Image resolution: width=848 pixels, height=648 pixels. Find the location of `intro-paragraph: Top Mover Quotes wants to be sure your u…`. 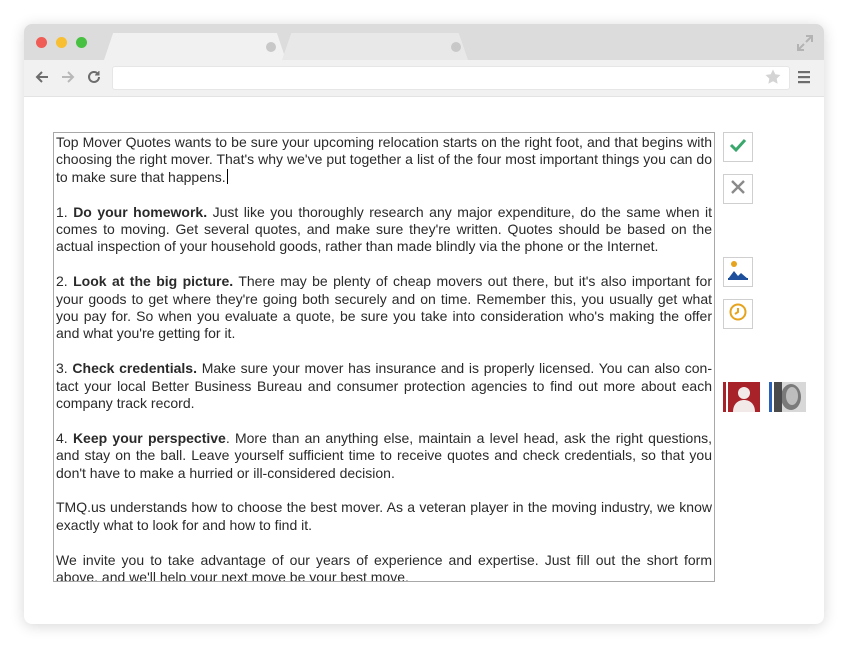

intro-paragraph: Top Mover Quotes wants to be sure your u… is located at coordinates (384, 159).